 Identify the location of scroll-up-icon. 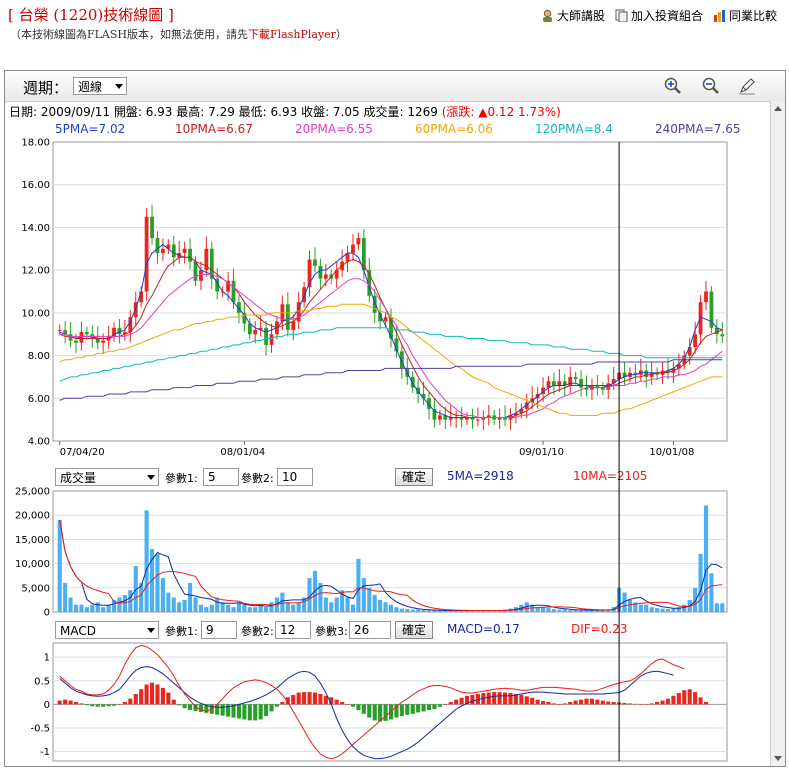
(778, 108).